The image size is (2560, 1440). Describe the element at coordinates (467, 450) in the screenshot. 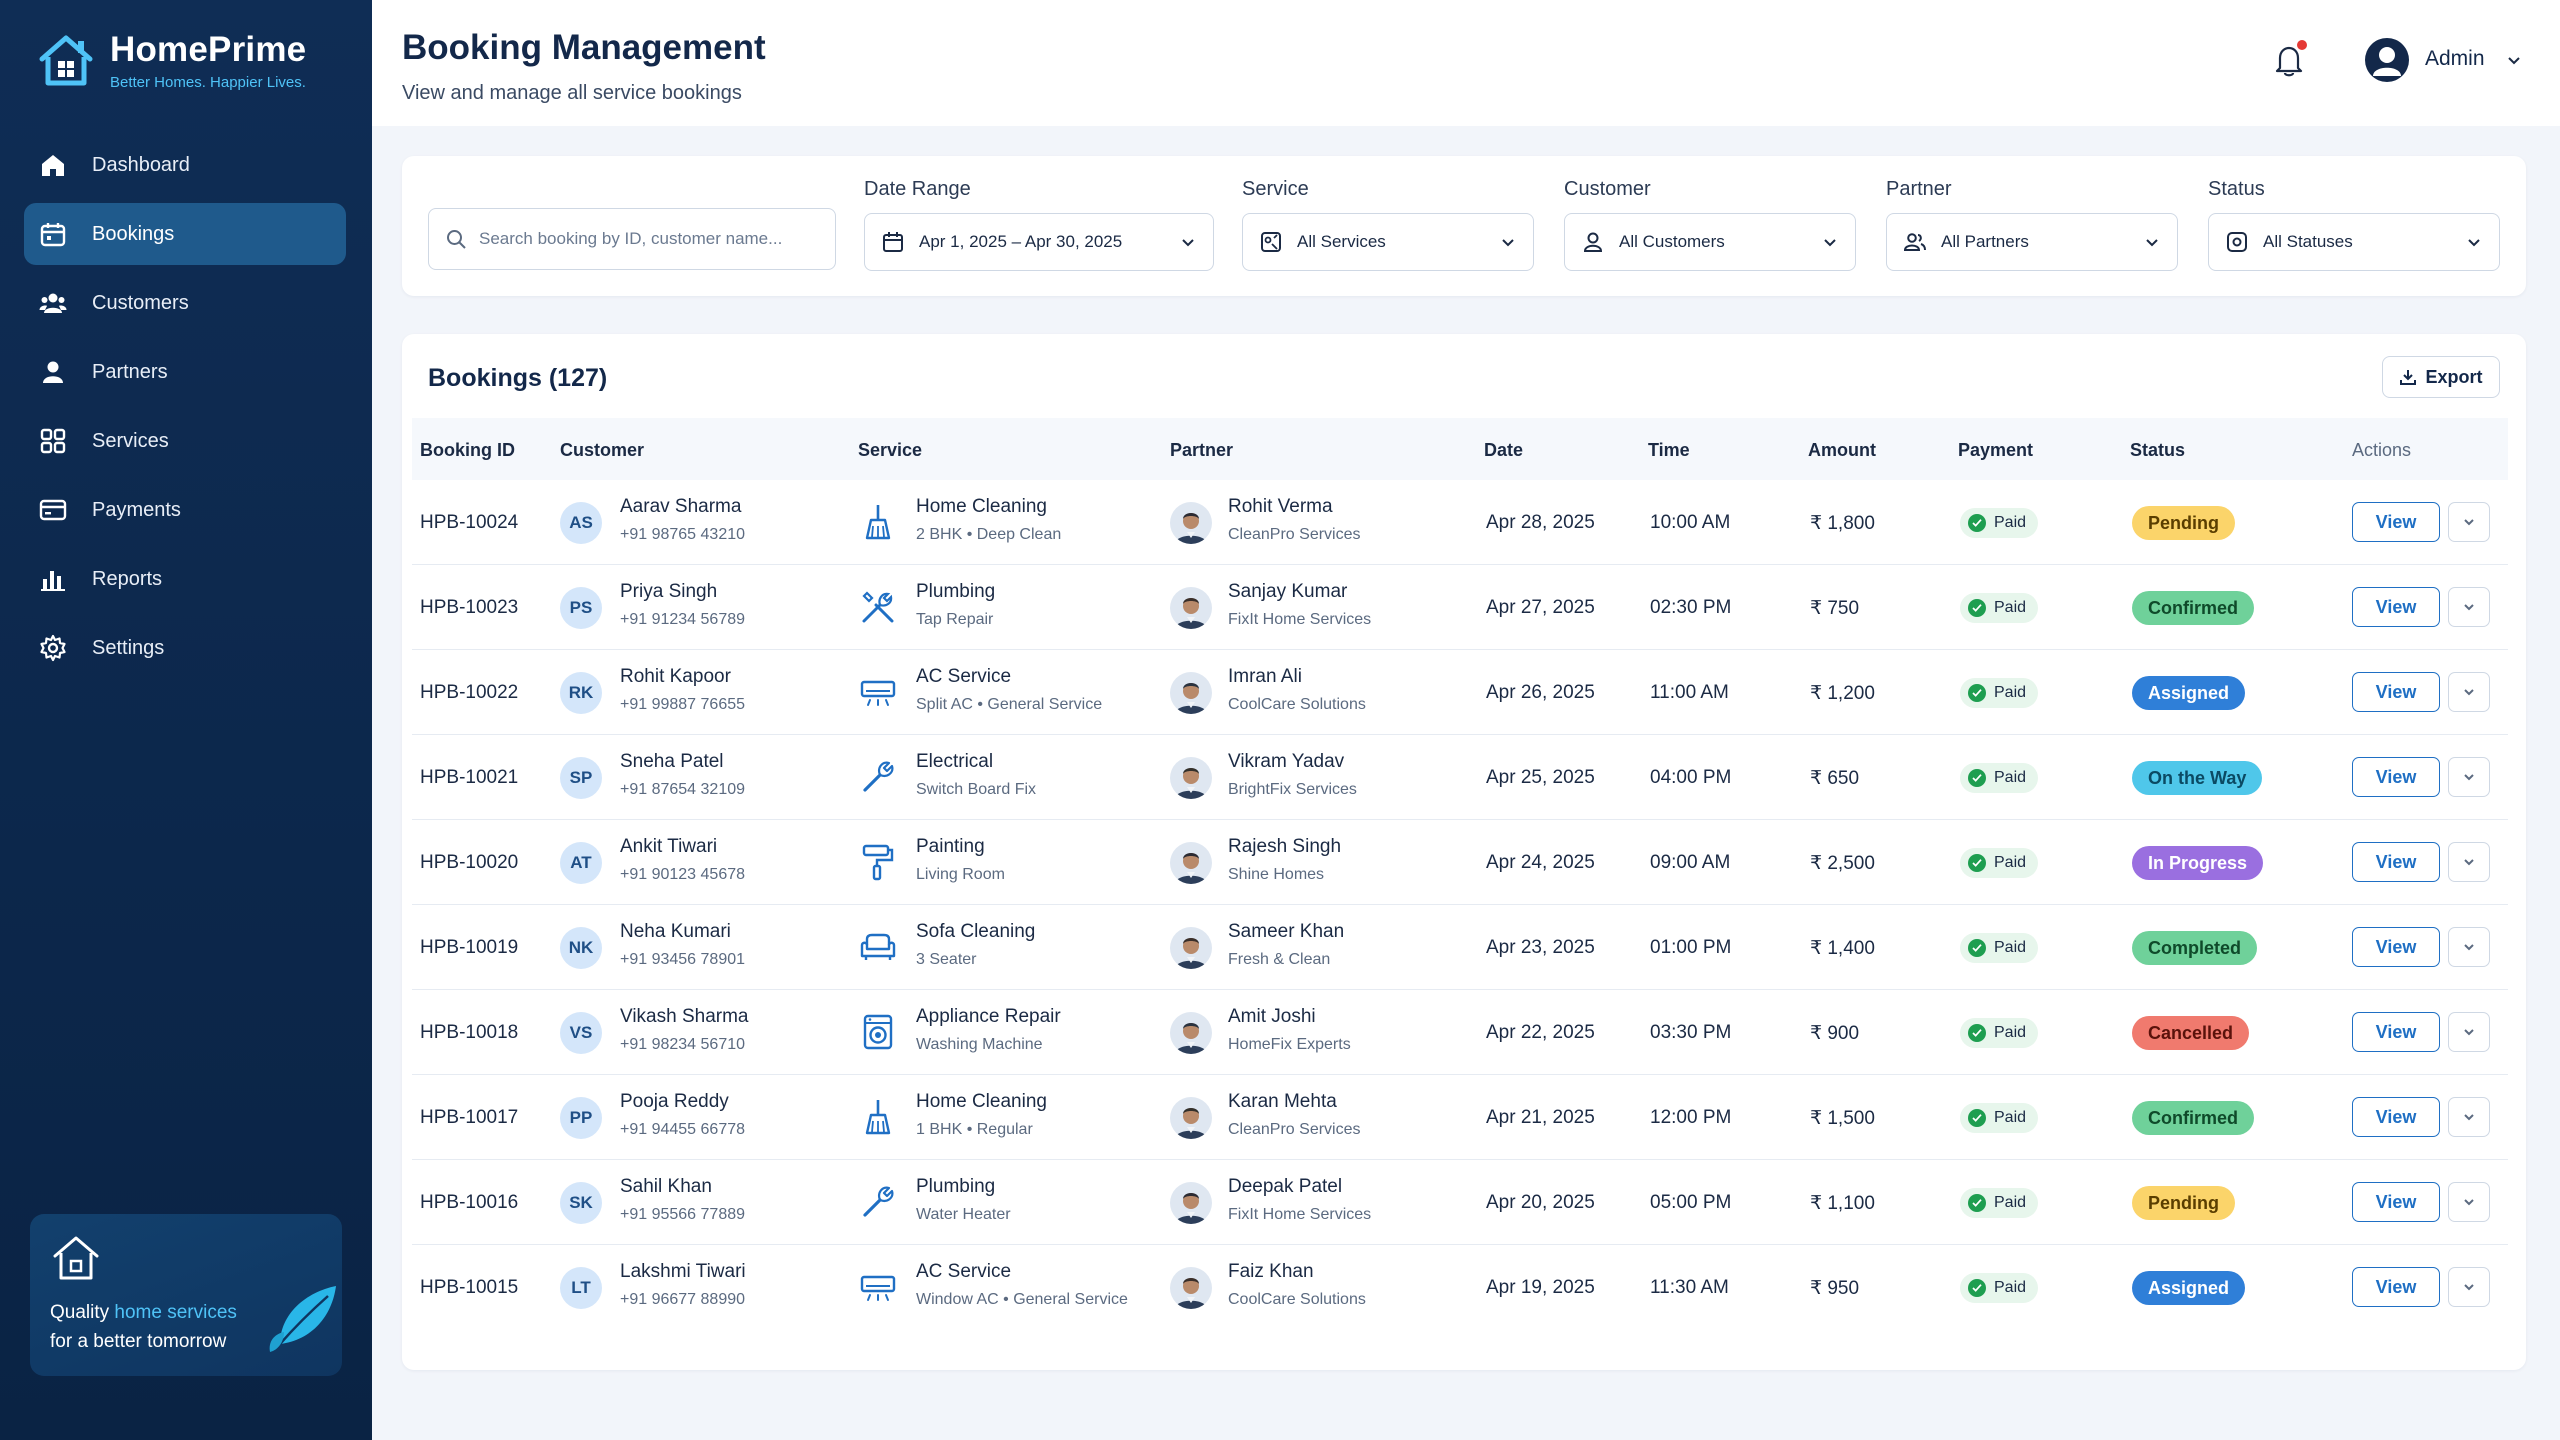

I see `column-header: Booking ID` at that location.